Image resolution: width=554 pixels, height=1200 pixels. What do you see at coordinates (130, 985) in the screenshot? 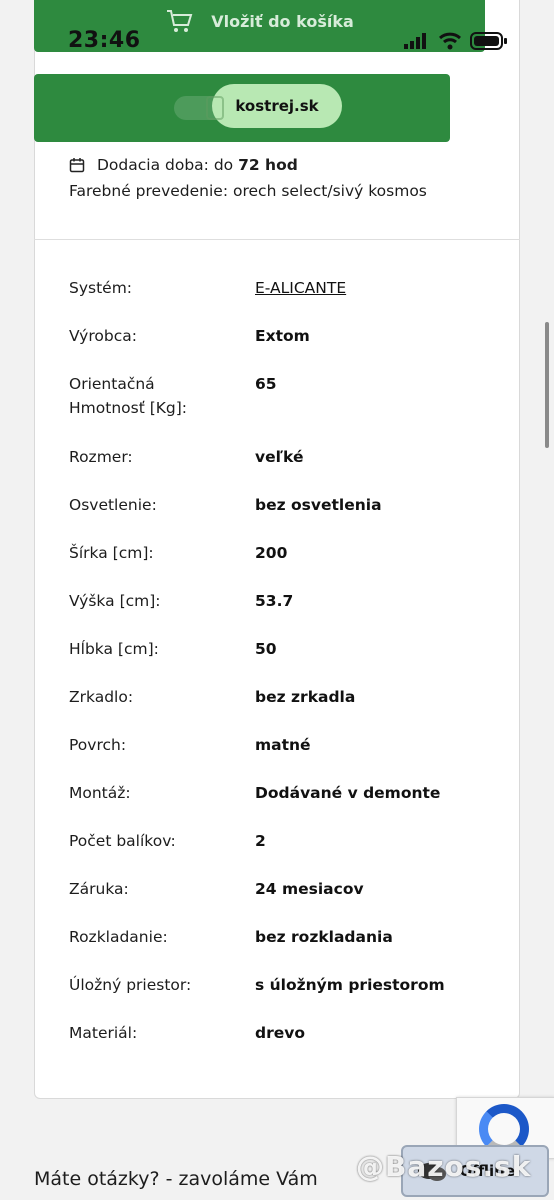
I see `spec-label: Úložný priestor:` at bounding box center [130, 985].